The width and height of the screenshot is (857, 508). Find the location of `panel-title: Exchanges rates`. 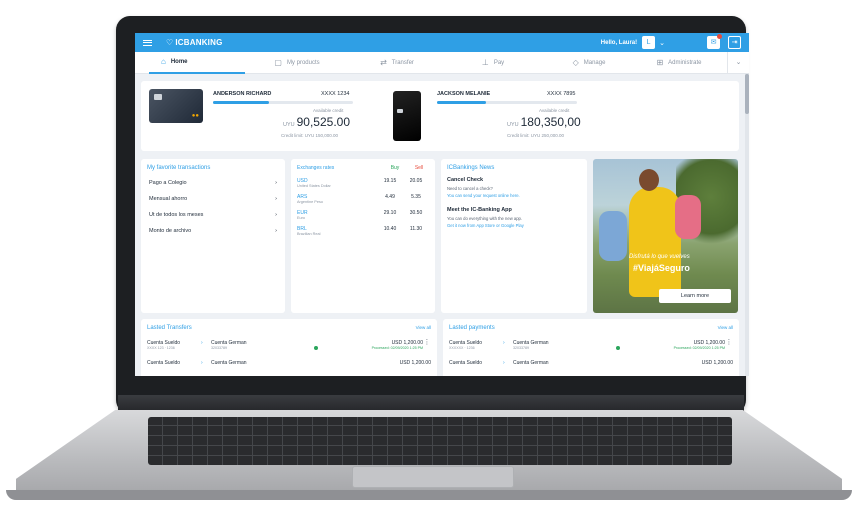

panel-title: Exchanges rates is located at coordinates (316, 168).